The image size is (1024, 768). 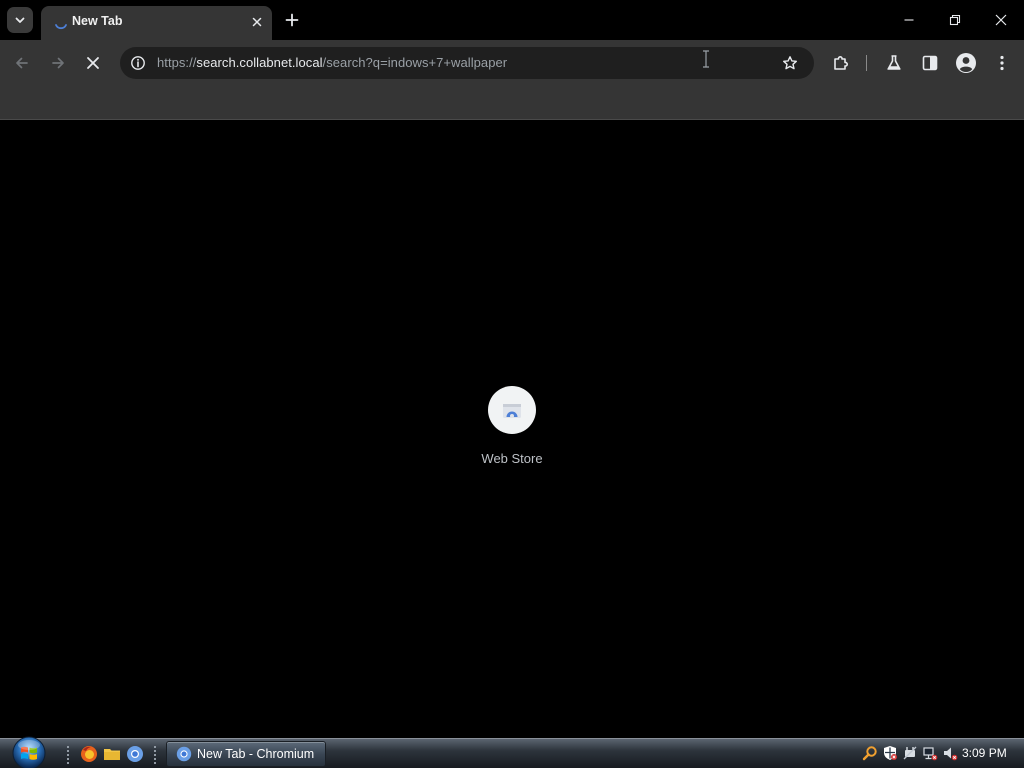 I want to click on arrow-right-icon, so click(x=58, y=63).